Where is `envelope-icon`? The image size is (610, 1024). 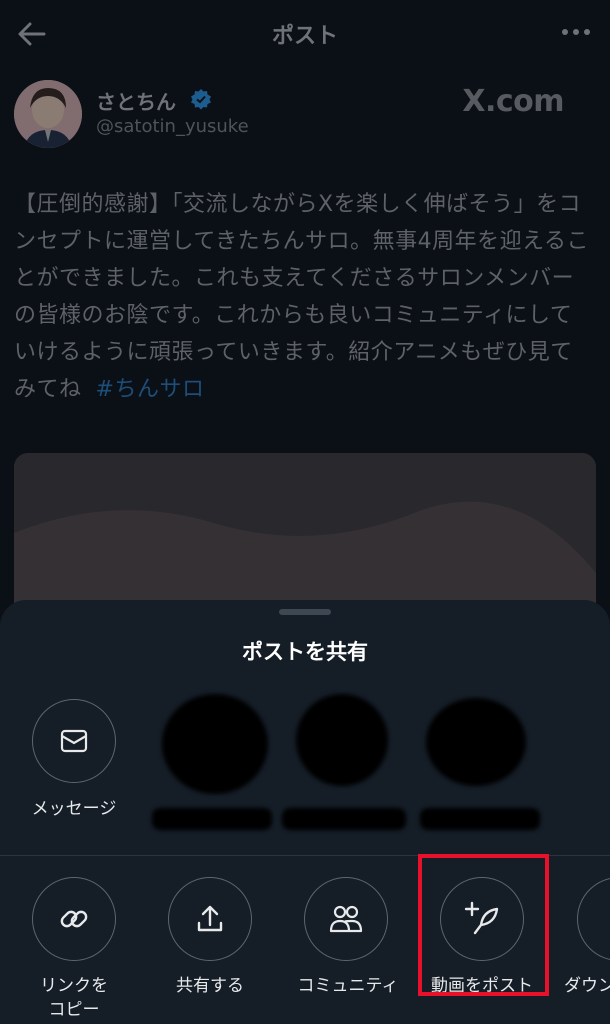 envelope-icon is located at coordinates (74, 741).